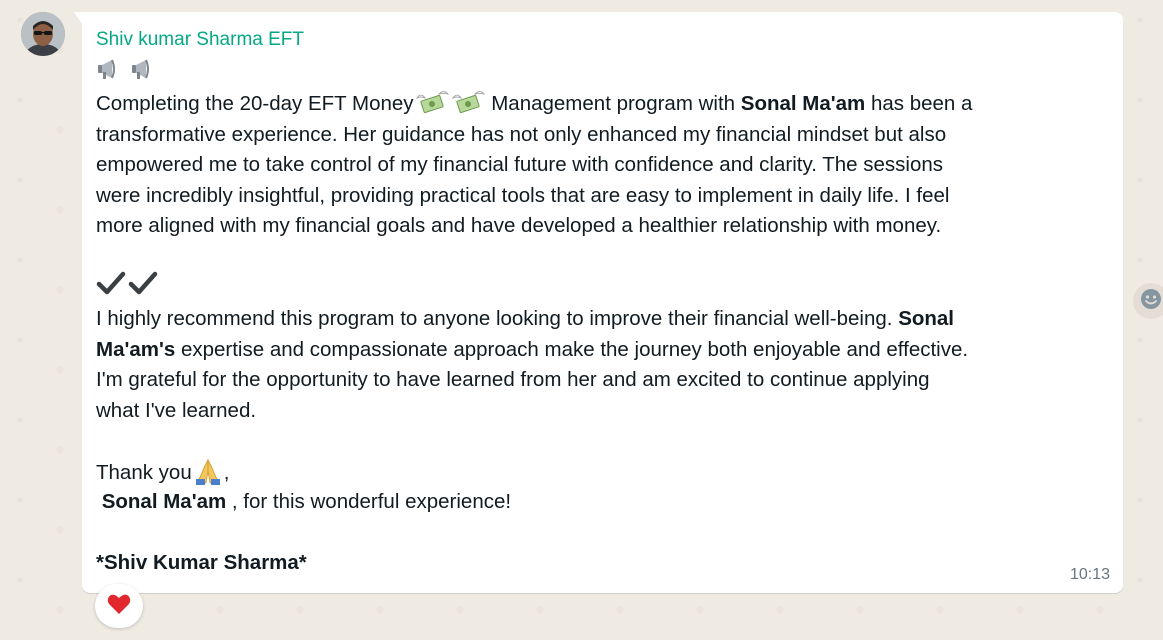  What do you see at coordinates (176, 410) in the screenshot?
I see `paragraph-2-line-4: what I've learned.` at bounding box center [176, 410].